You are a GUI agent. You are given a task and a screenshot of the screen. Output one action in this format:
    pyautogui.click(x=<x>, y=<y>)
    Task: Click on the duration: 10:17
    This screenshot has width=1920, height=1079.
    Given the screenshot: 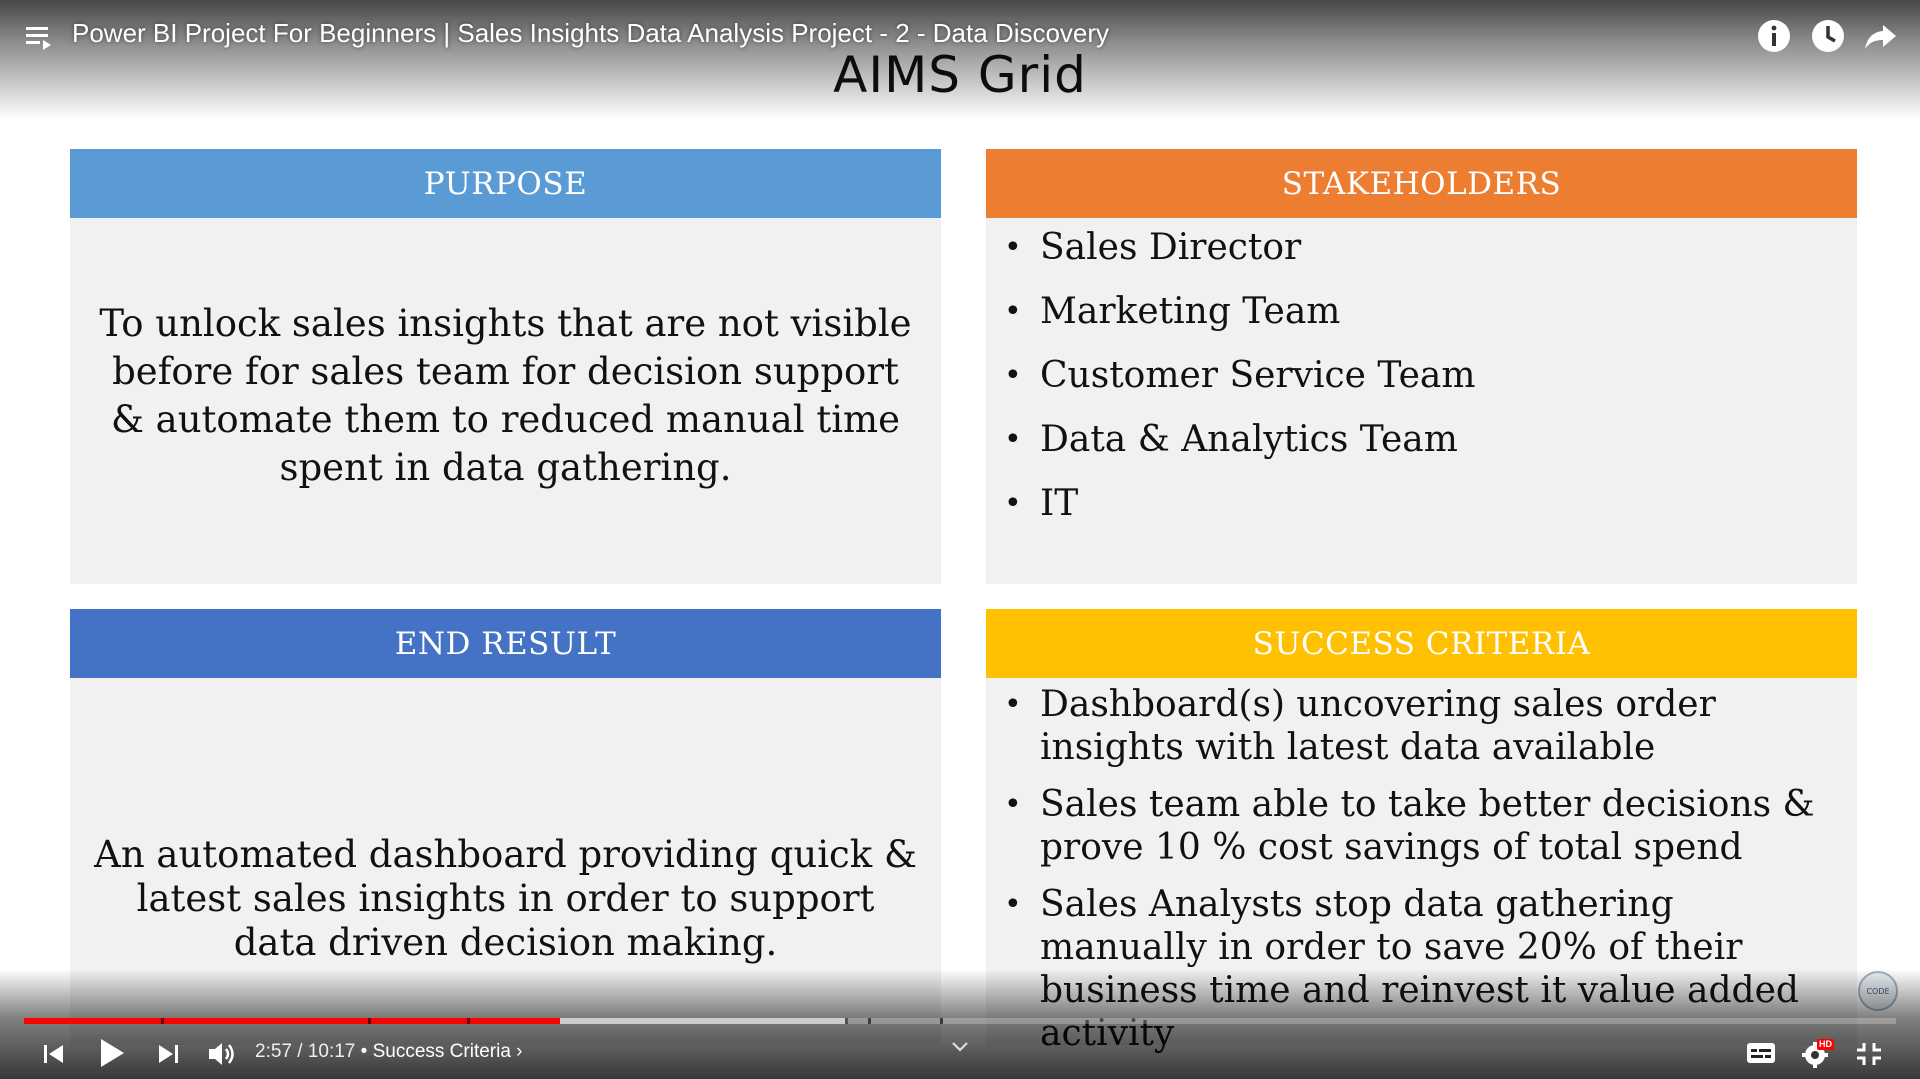 What is the action you would take?
    pyautogui.click(x=331, y=1051)
    